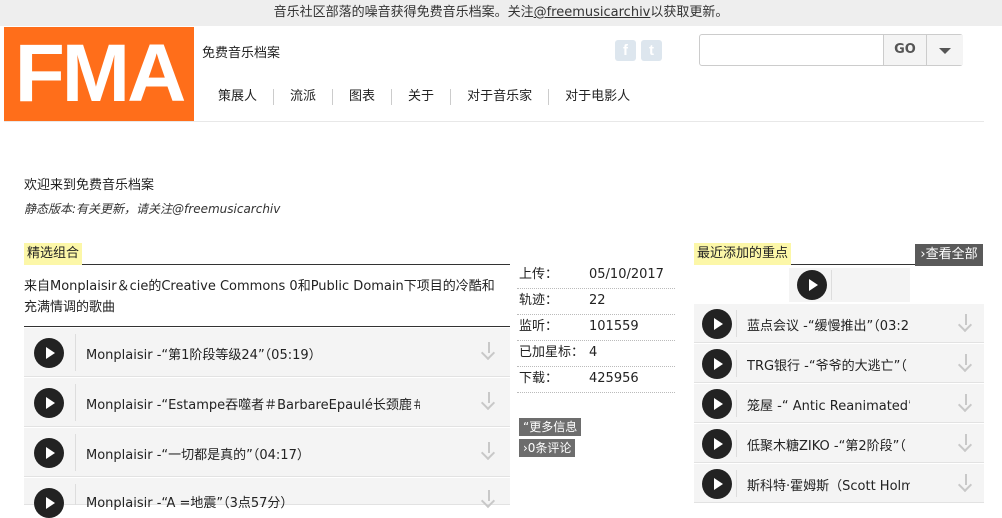 The height and width of the screenshot is (518, 1002). I want to click on nav-charts: 图表, so click(361, 97).